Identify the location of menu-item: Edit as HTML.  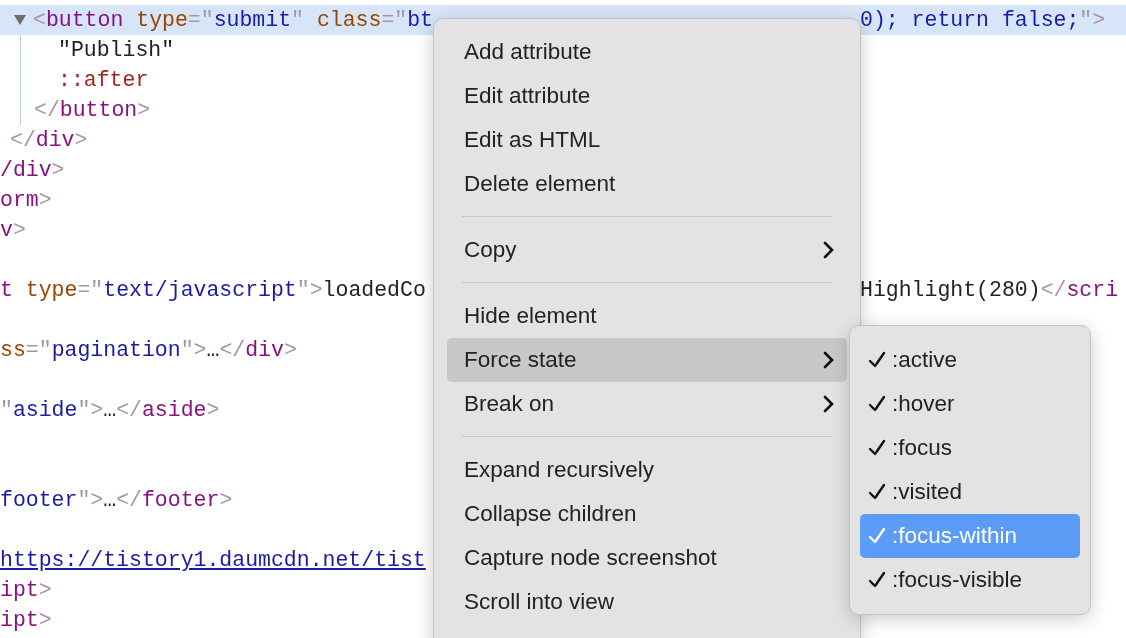
(647, 140).